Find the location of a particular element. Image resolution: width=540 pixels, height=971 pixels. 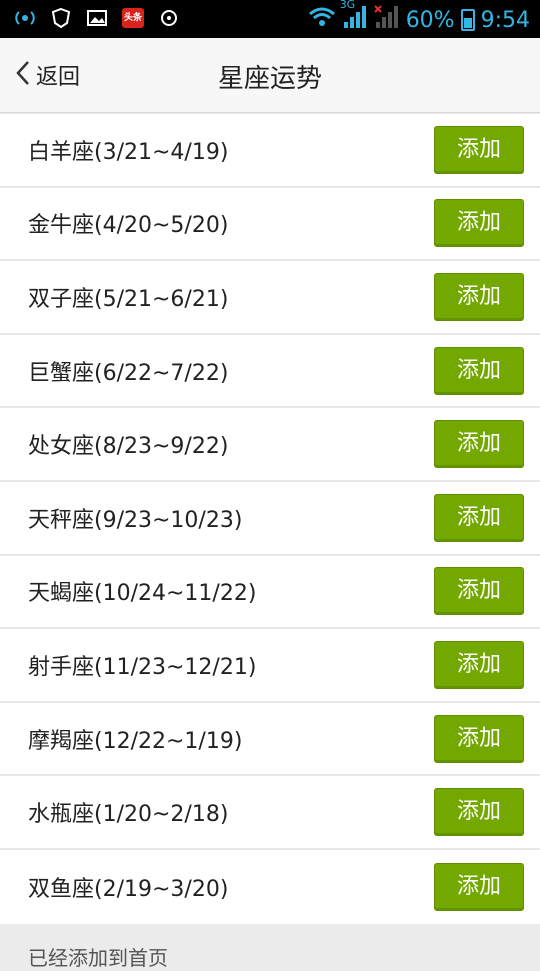

no-signal-icon is located at coordinates (386, 20).